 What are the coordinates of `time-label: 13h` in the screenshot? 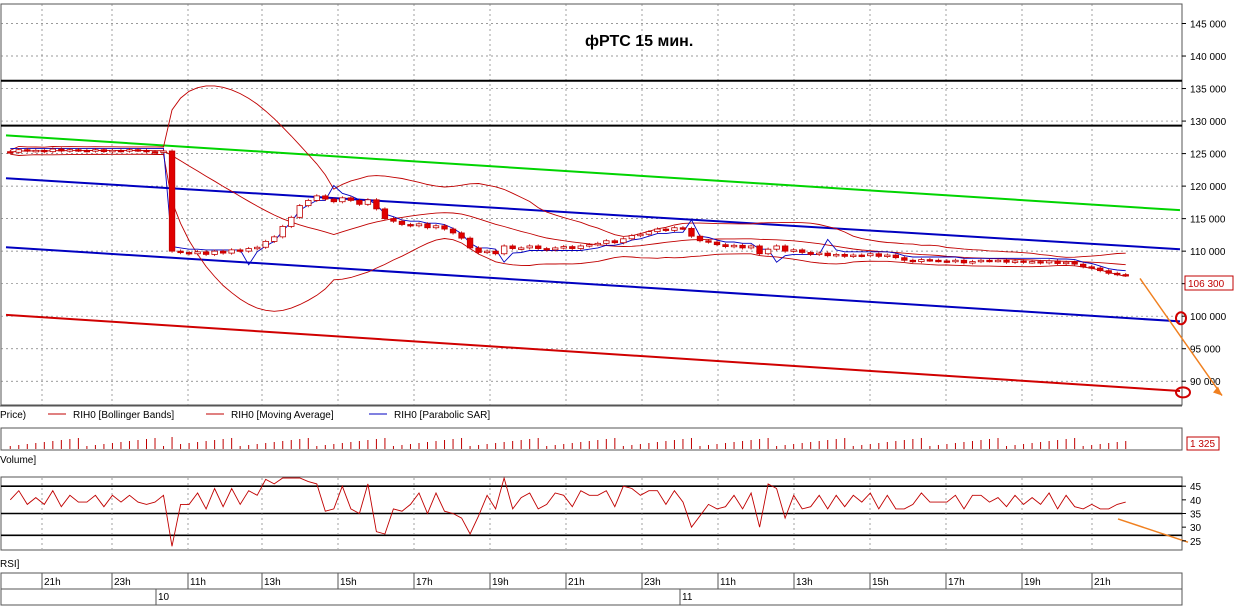 It's located at (804, 582).